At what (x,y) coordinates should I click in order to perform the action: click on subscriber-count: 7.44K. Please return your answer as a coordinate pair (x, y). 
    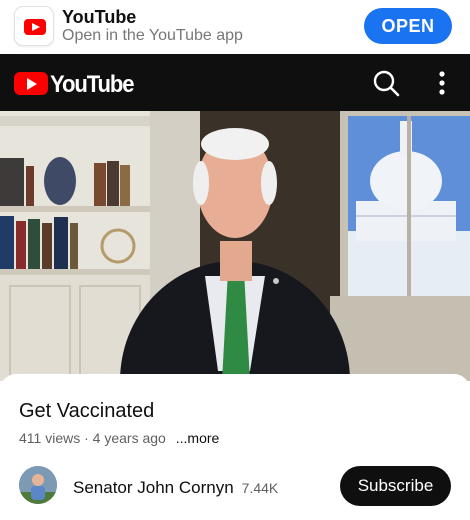
    Looking at the image, I should click on (260, 488).